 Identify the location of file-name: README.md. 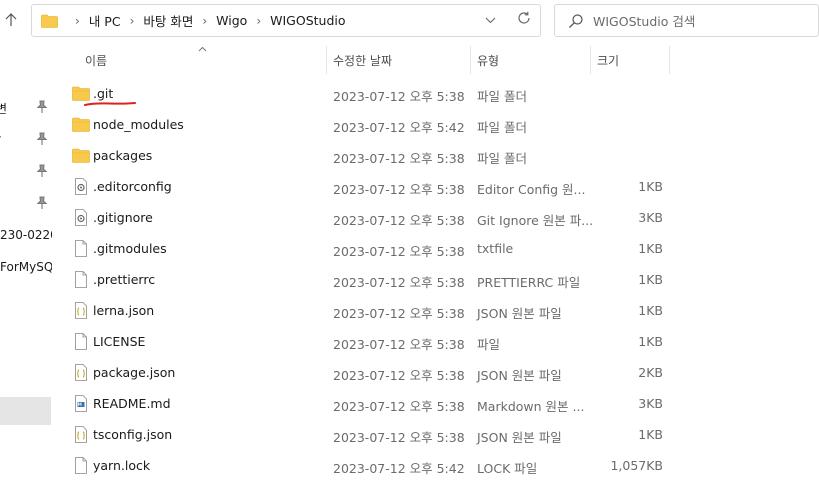
(132, 403).